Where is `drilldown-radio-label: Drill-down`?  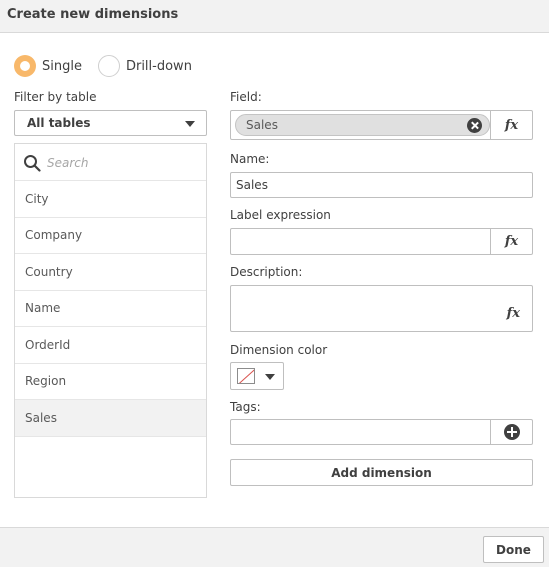 drilldown-radio-label: Drill-down is located at coordinates (159, 66).